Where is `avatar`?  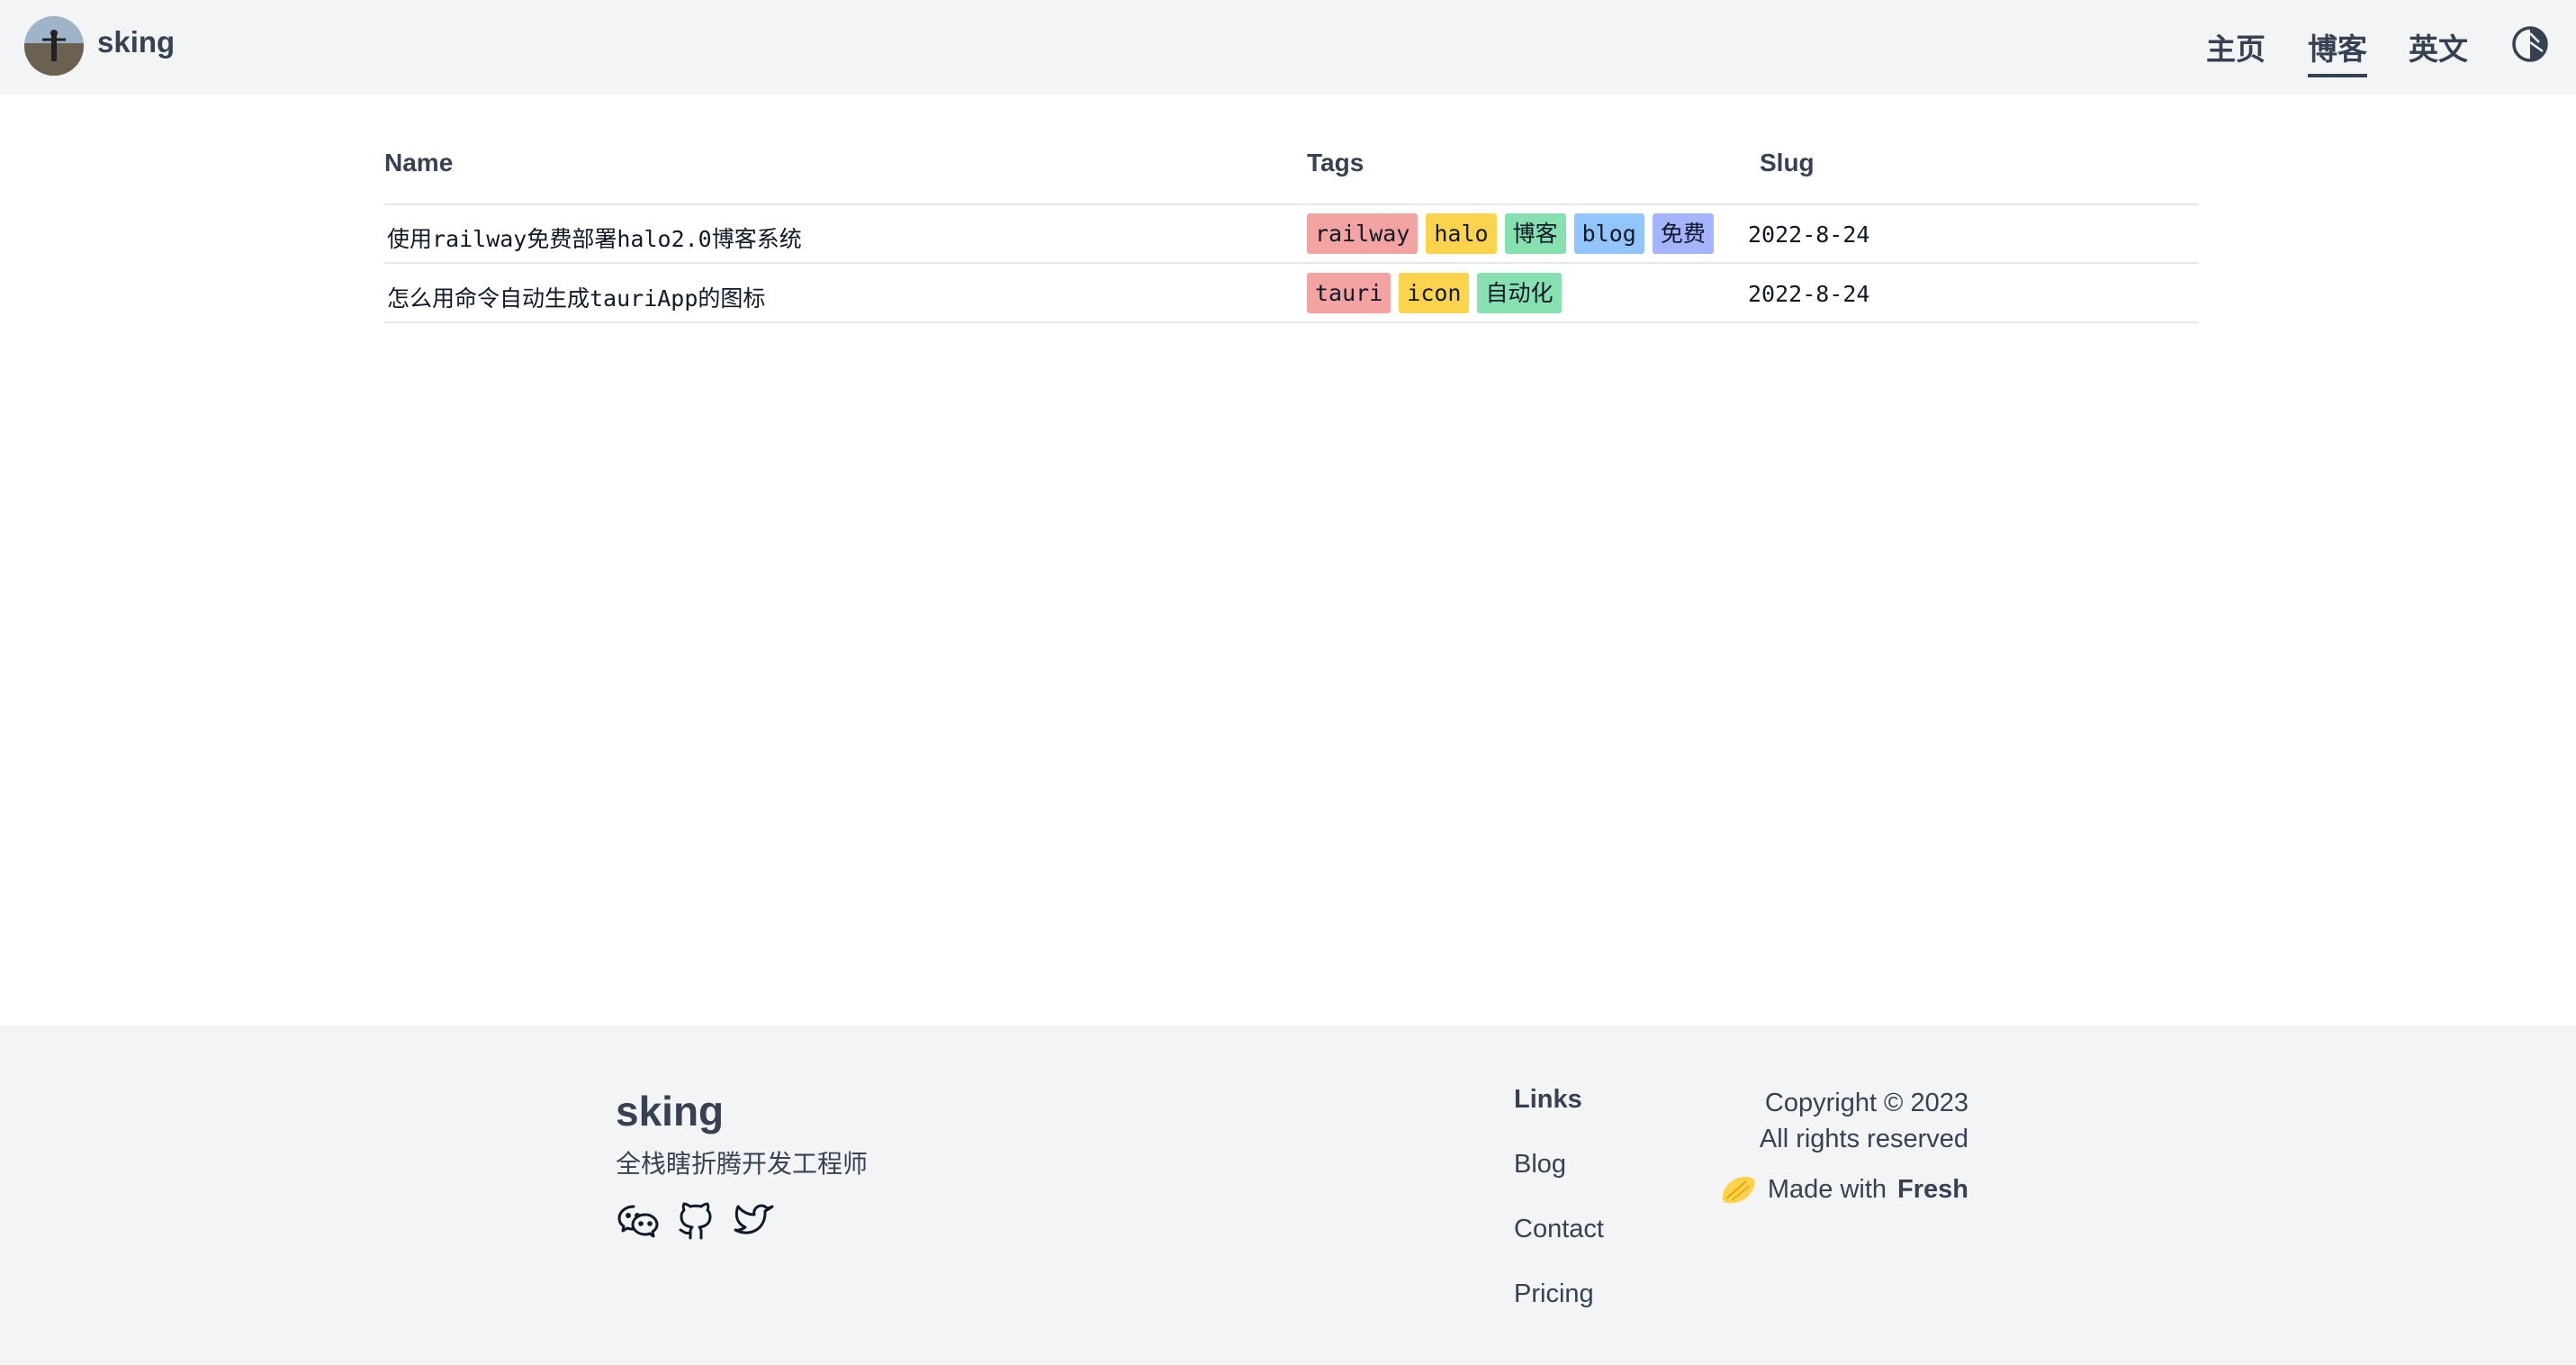 avatar is located at coordinates (54, 46).